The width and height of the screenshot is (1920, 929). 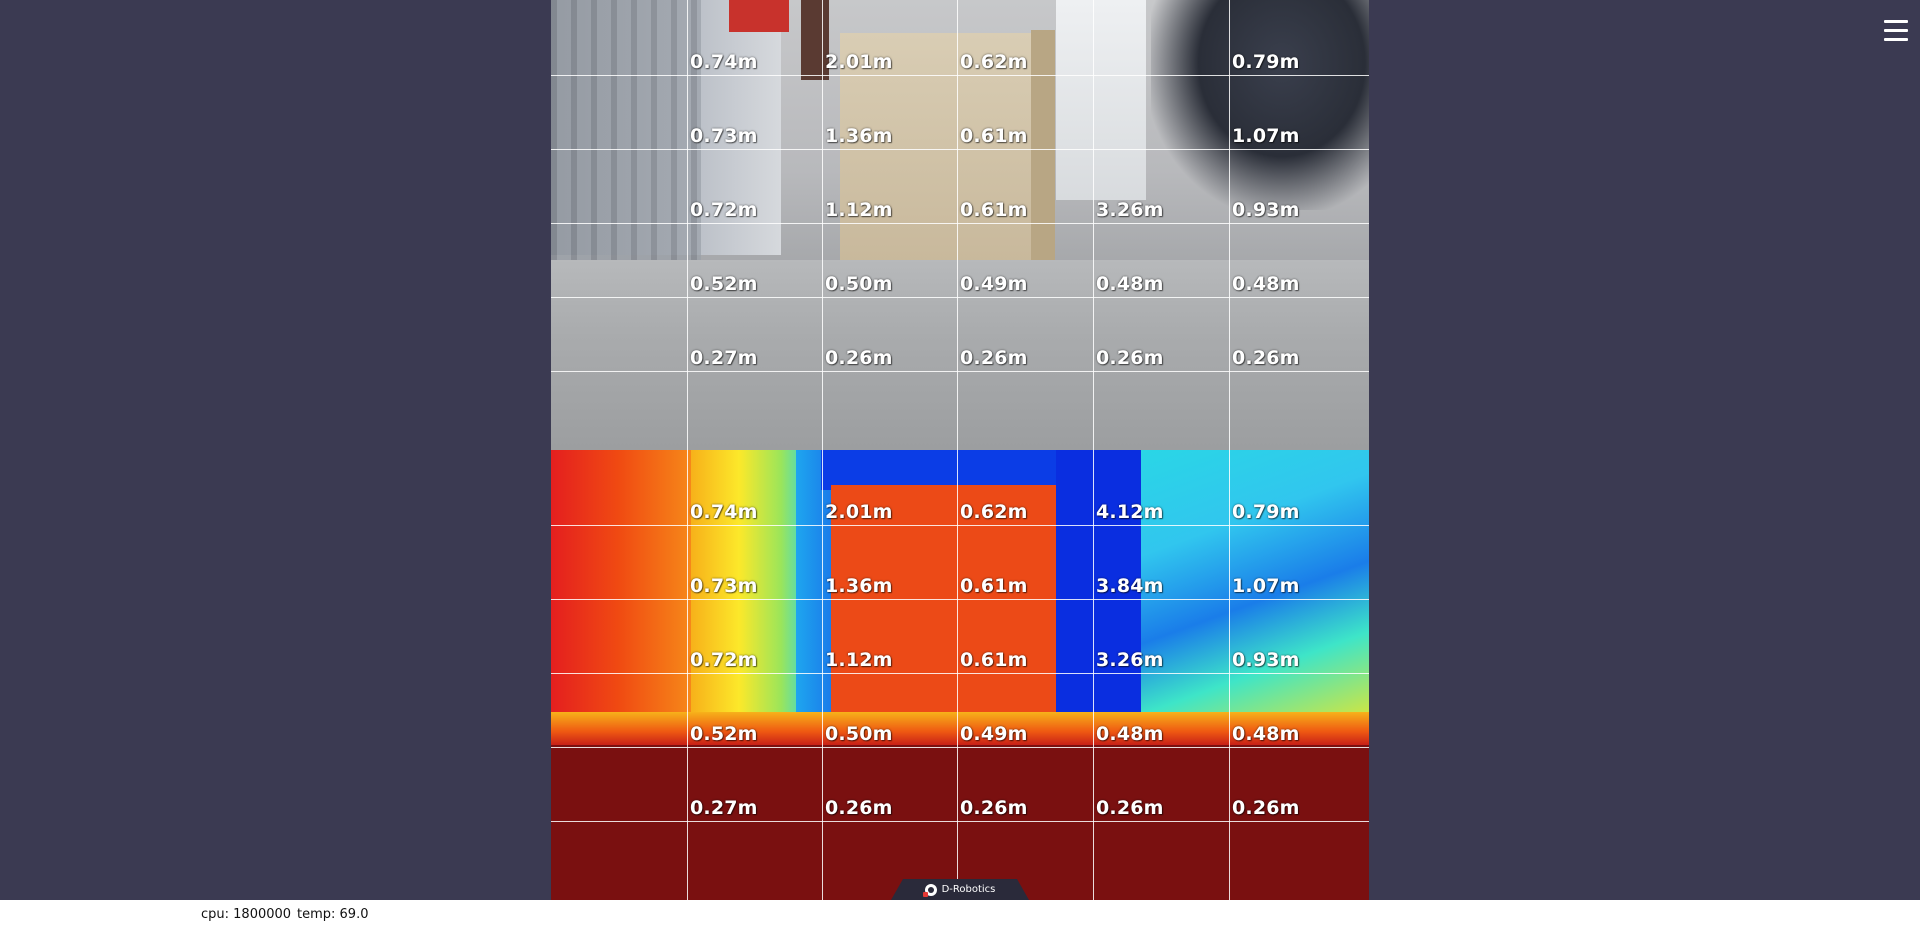 What do you see at coordinates (929, 890) in the screenshot?
I see `d-robotics-logo-icon` at bounding box center [929, 890].